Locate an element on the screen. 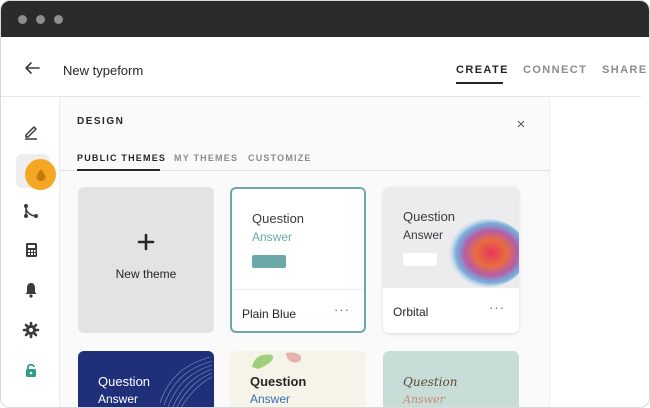  paint-drop-icon is located at coordinates (40, 174).